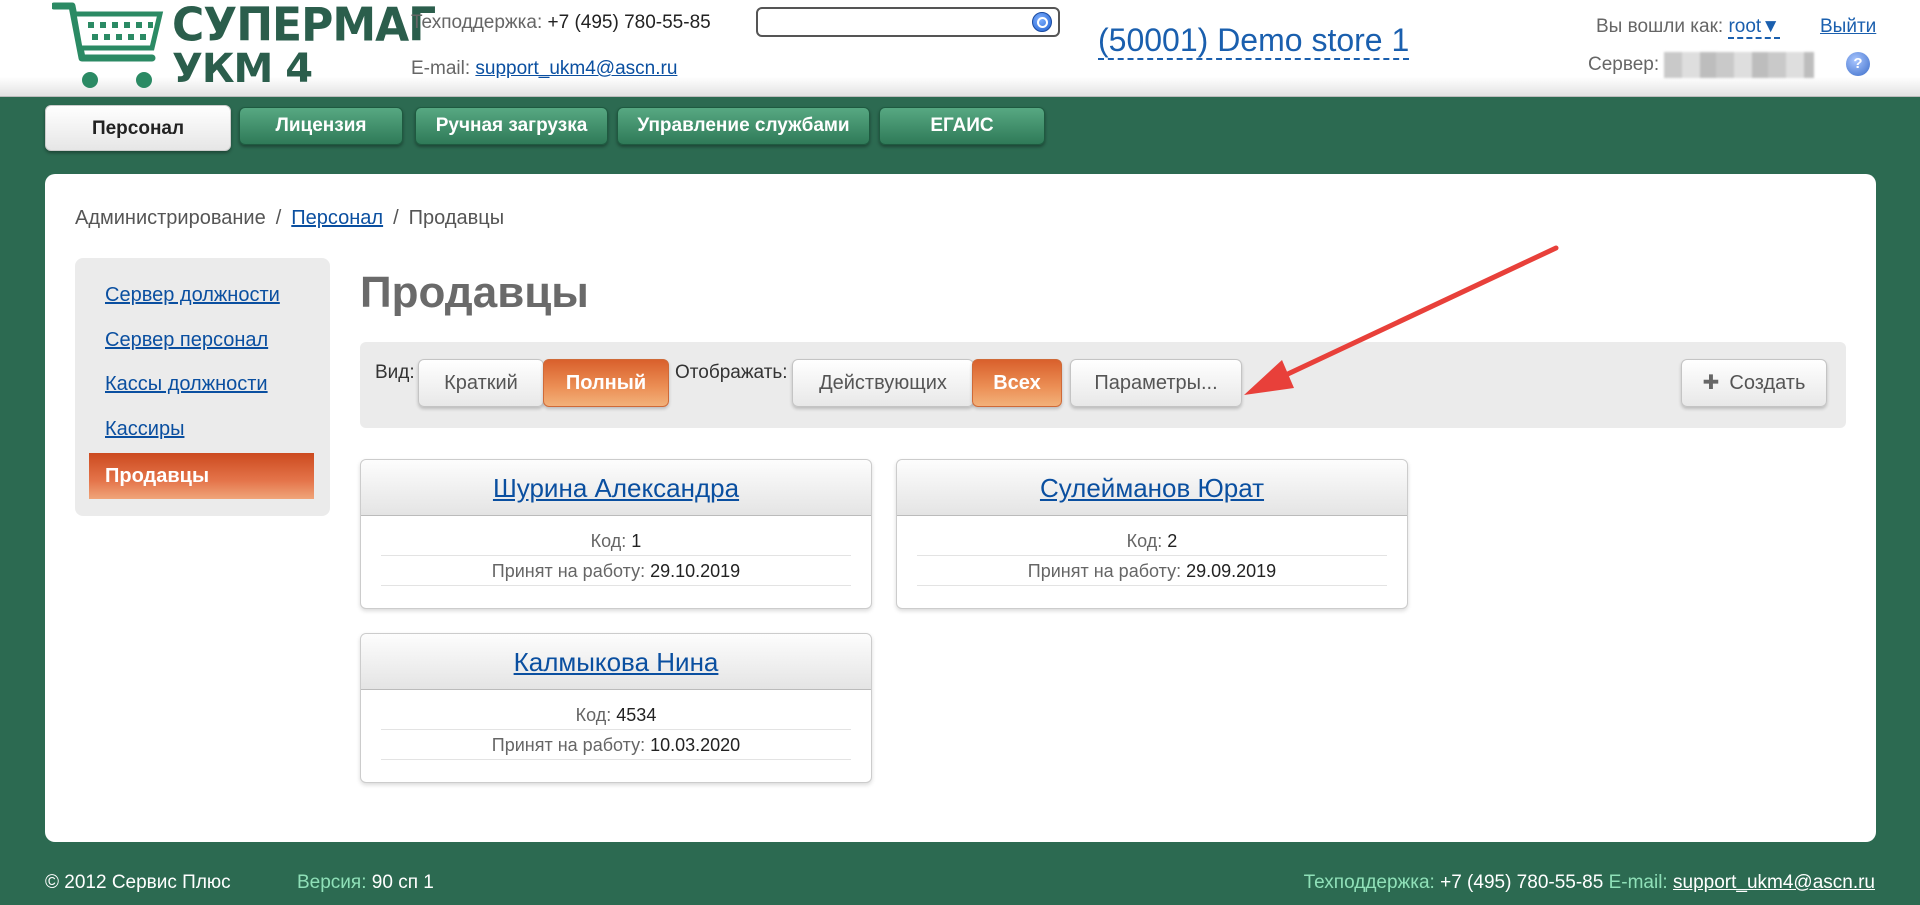 The height and width of the screenshot is (905, 1920). I want to click on view-short-button: Краткий, so click(481, 383).